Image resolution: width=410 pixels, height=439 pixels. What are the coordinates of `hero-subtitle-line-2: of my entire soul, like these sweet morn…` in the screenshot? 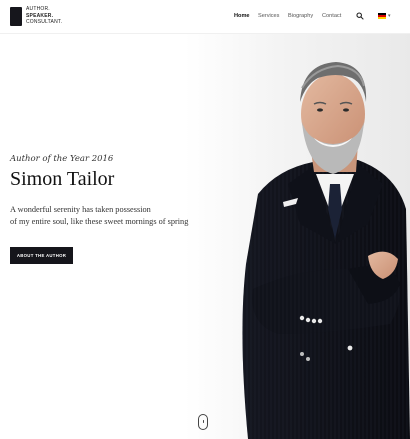 It's located at (99, 221).